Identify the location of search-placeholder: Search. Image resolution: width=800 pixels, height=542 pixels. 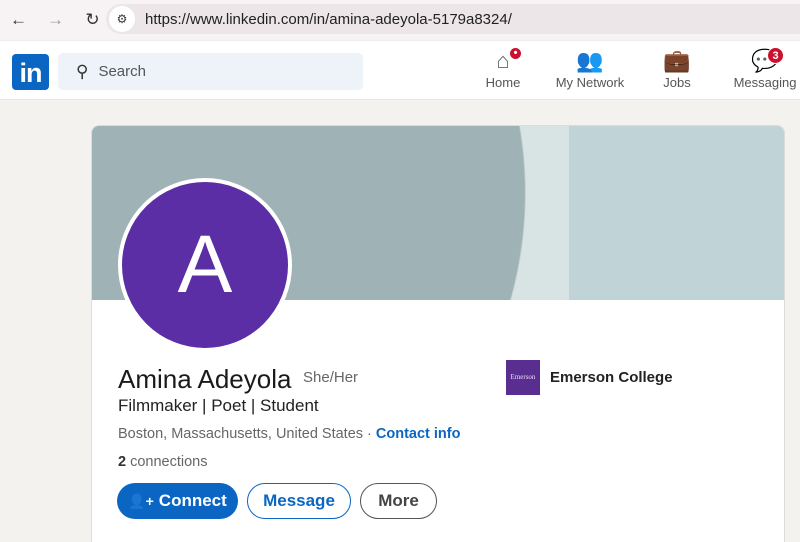
(122, 71).